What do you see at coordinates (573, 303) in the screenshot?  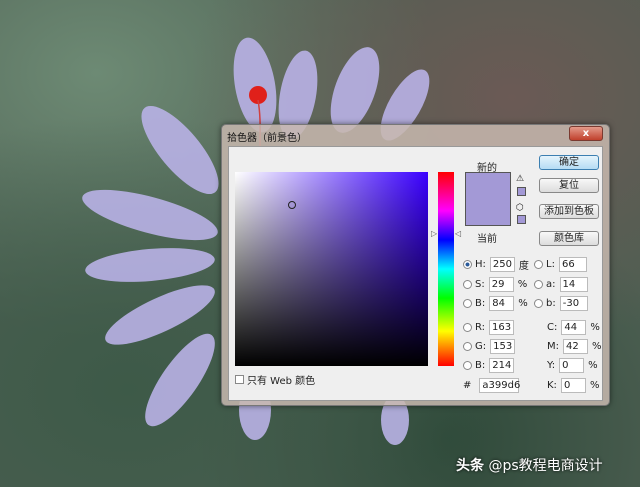 I see `lab-b-input: -30` at bounding box center [573, 303].